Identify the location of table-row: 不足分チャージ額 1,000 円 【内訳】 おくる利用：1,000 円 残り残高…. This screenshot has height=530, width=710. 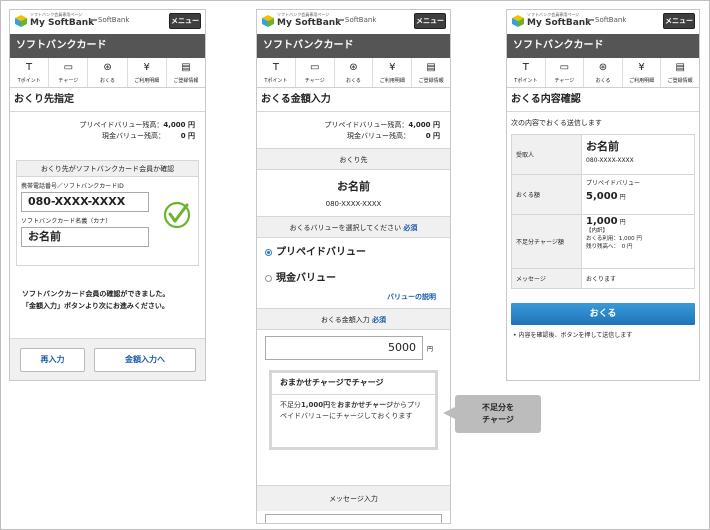
(603, 242).